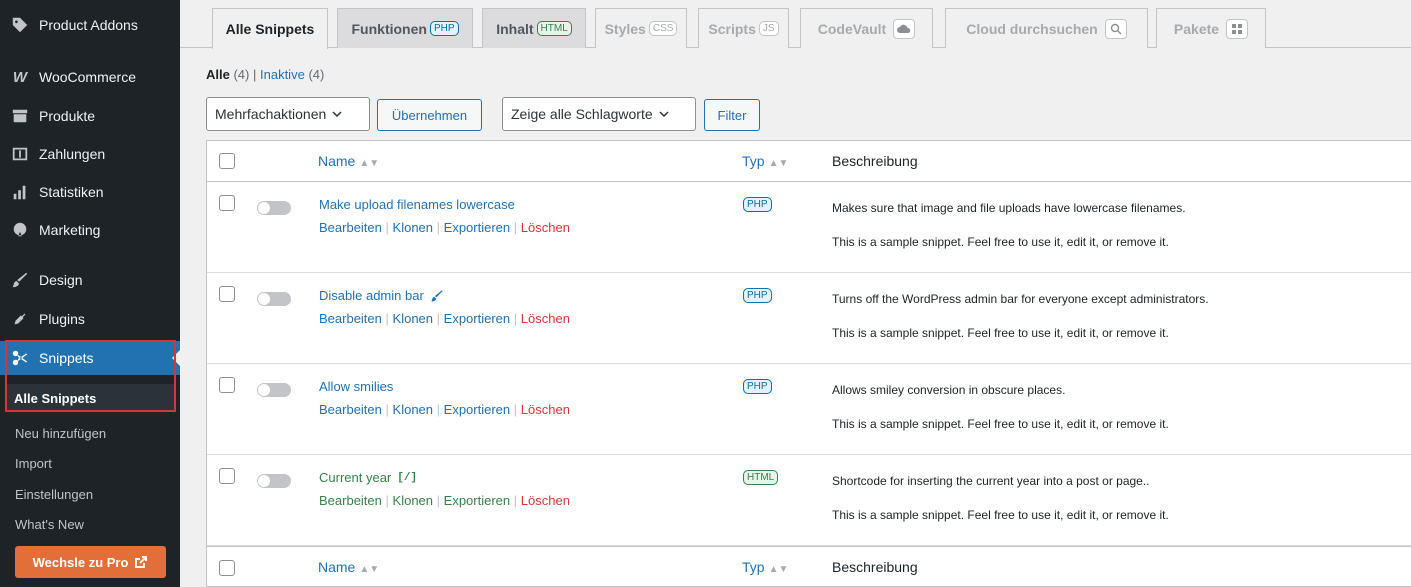 The image size is (1411, 587). Describe the element at coordinates (90, 77) in the screenshot. I see `sidebar-item-woocommerce: W WooCommerce` at that location.